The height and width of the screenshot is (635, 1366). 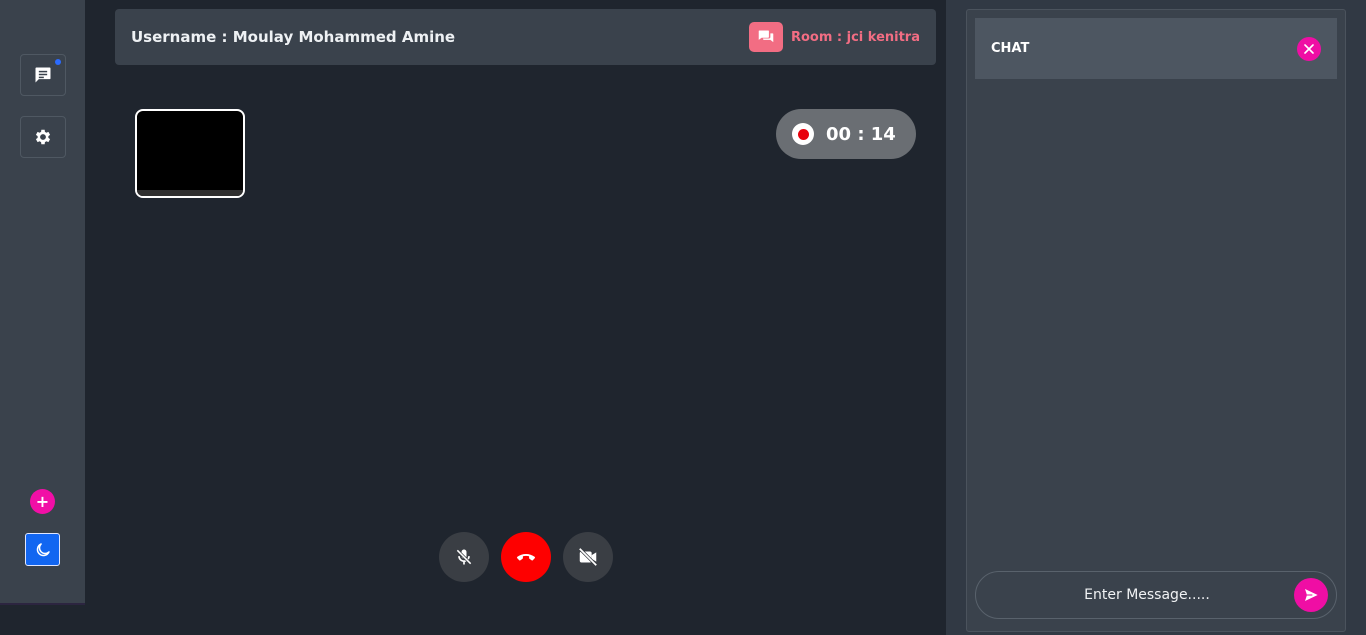 I want to click on chat-bubble-icon, so click(x=43, y=75).